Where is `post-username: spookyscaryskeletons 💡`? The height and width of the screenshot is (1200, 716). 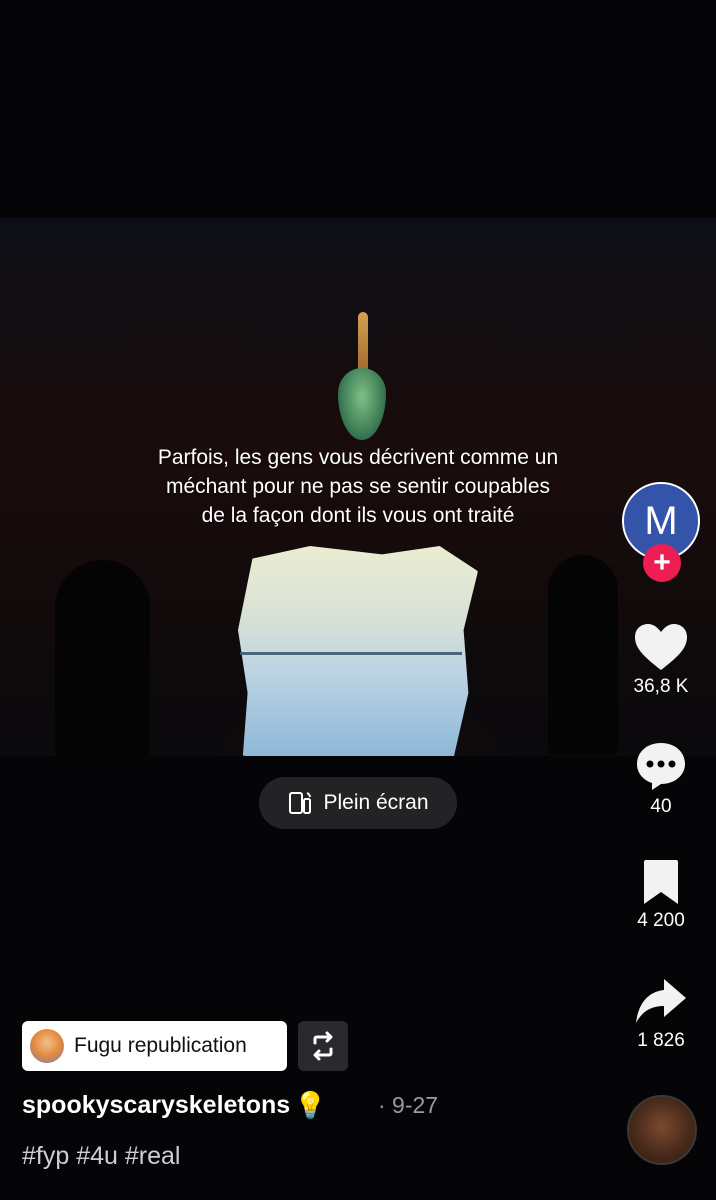 post-username: spookyscaryskeletons 💡 is located at coordinates (174, 1105).